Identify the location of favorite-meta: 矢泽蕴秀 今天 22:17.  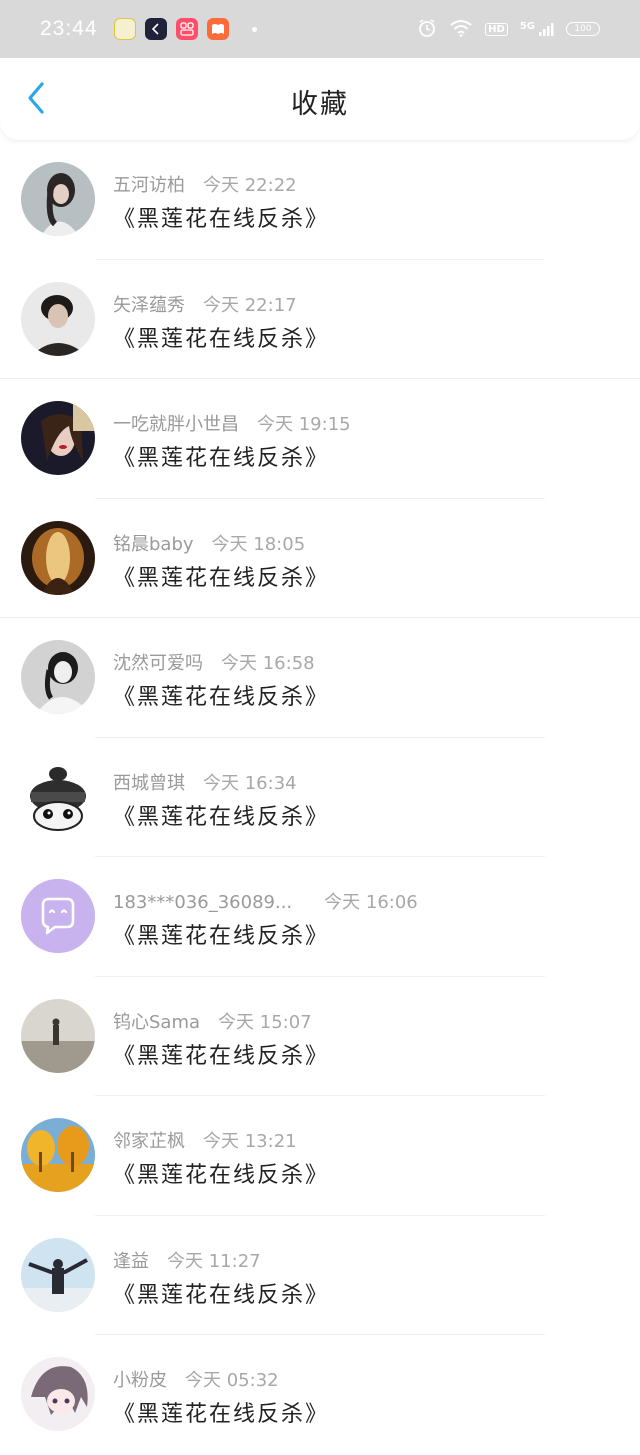
(205, 304).